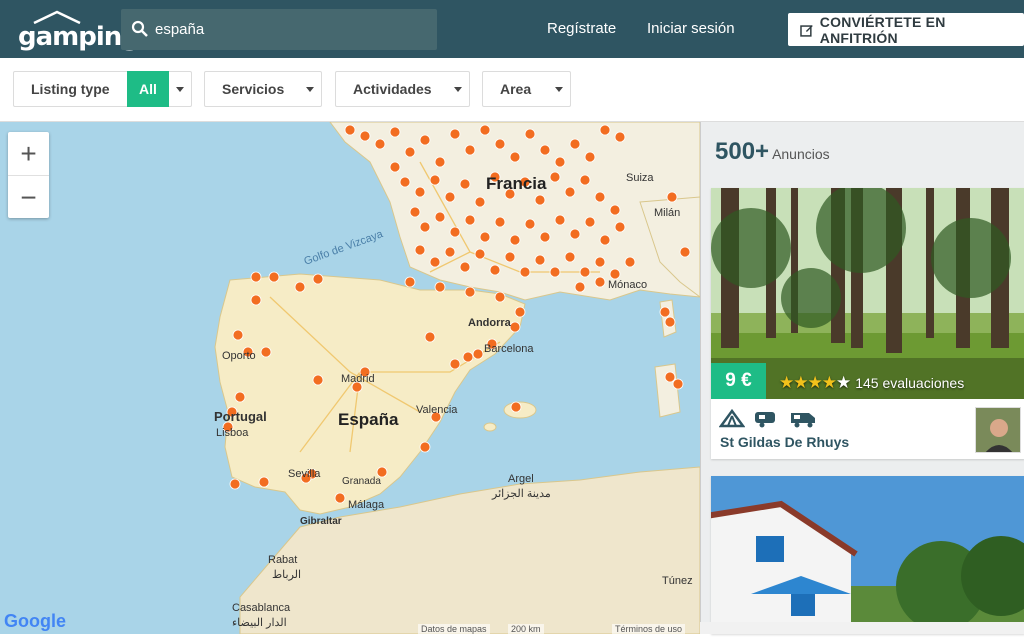 The image size is (1024, 639). Describe the element at coordinates (628, 285) in the screenshot. I see `map-label-monaco: Mónaco` at that location.